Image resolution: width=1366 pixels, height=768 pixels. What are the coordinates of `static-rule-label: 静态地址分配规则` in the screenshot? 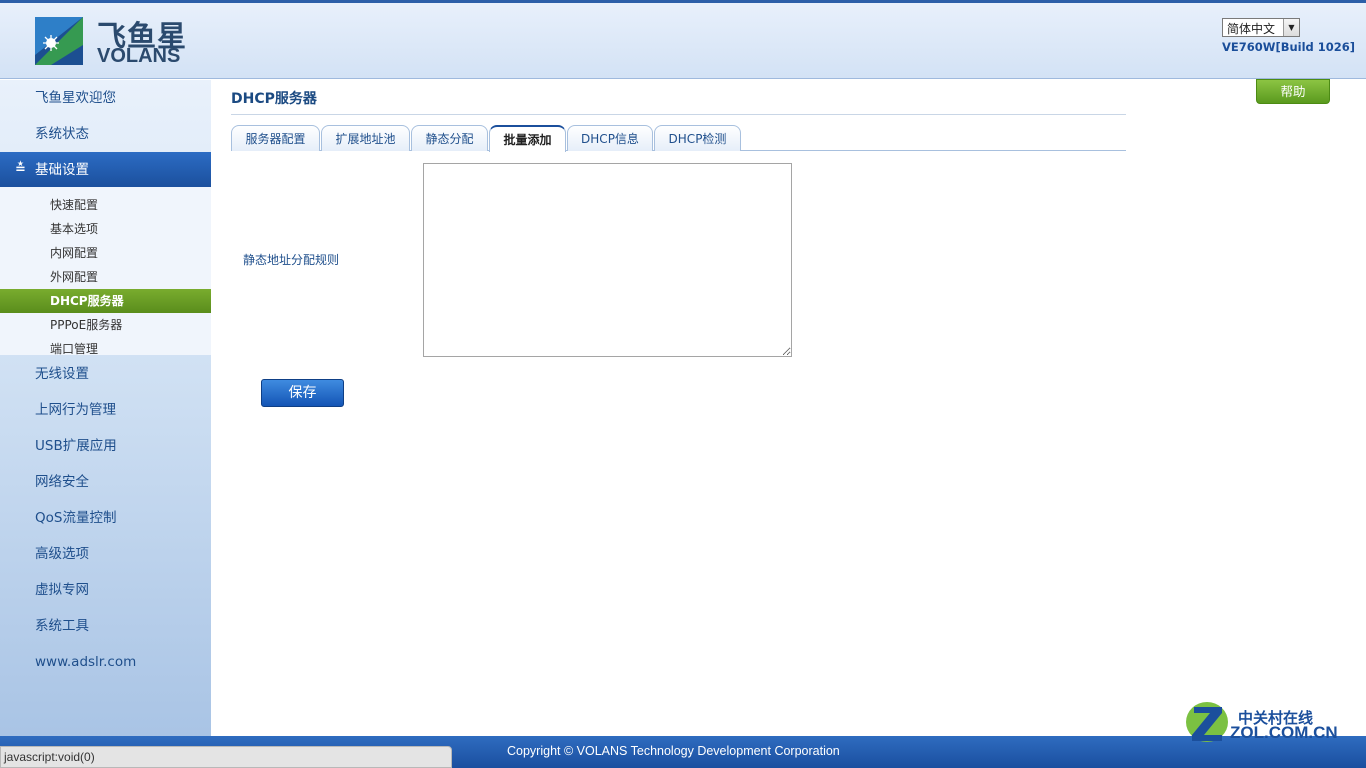 It's located at (291, 260).